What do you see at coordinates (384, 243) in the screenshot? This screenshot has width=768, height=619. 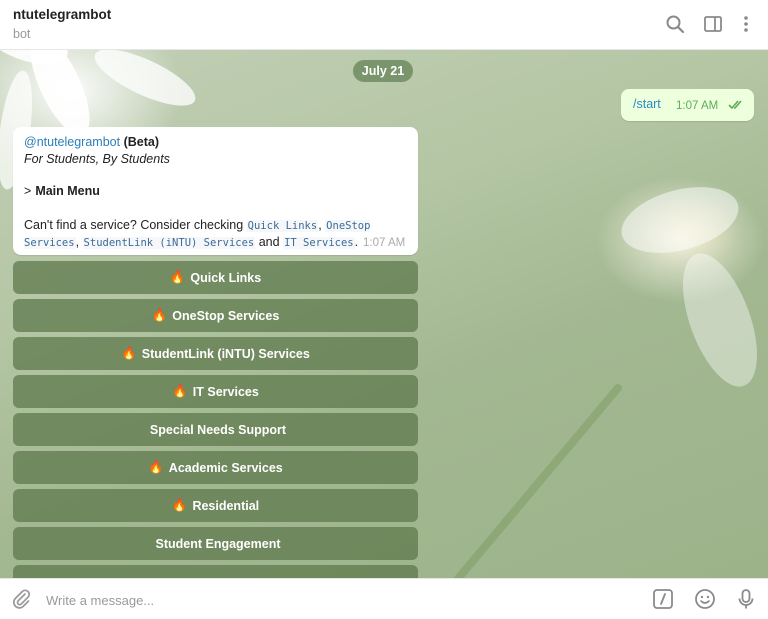 I see `incoming-message-time: 1:07 AM` at bounding box center [384, 243].